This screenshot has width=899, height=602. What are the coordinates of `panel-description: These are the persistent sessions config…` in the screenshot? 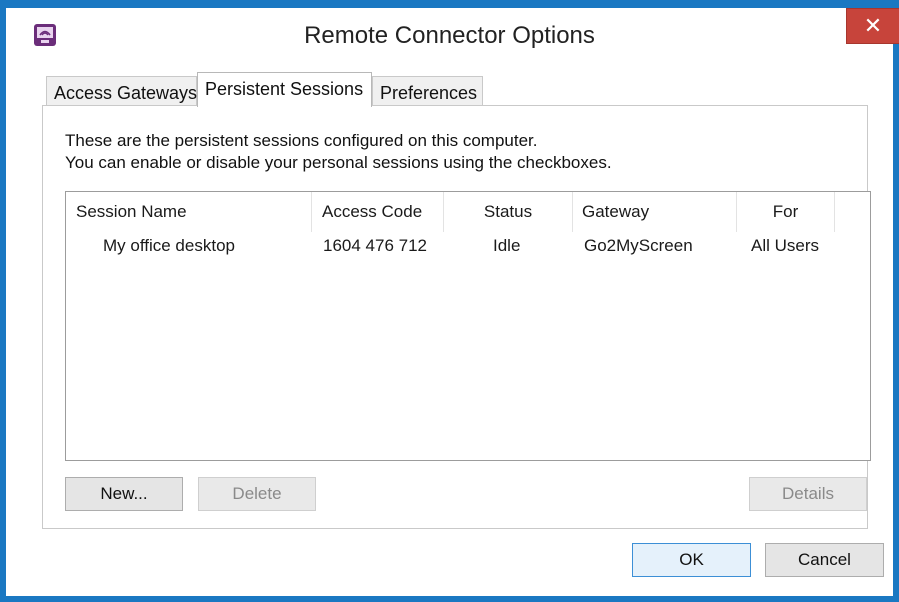 It's located at (338, 152).